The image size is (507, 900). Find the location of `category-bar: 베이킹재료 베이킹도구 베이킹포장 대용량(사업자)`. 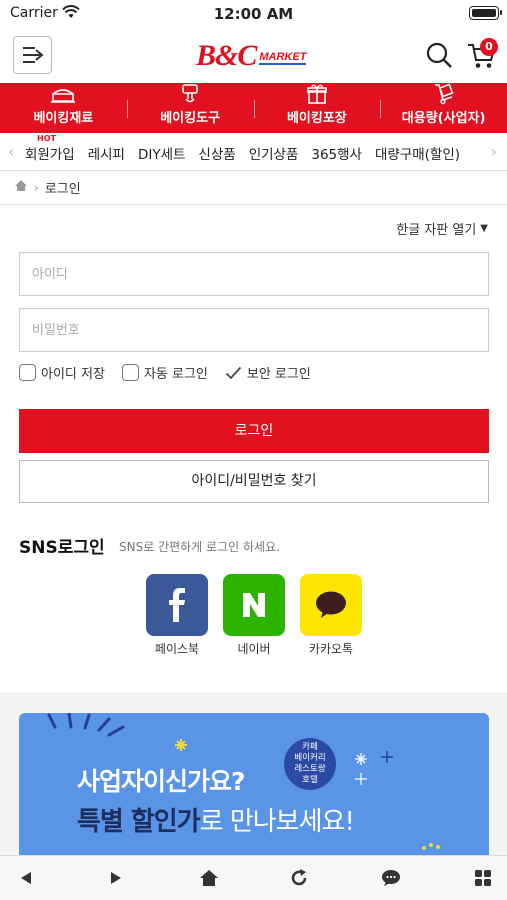

category-bar: 베이킹재료 베이킹도구 베이킹포장 대용량(사업자) is located at coordinates (253, 108).